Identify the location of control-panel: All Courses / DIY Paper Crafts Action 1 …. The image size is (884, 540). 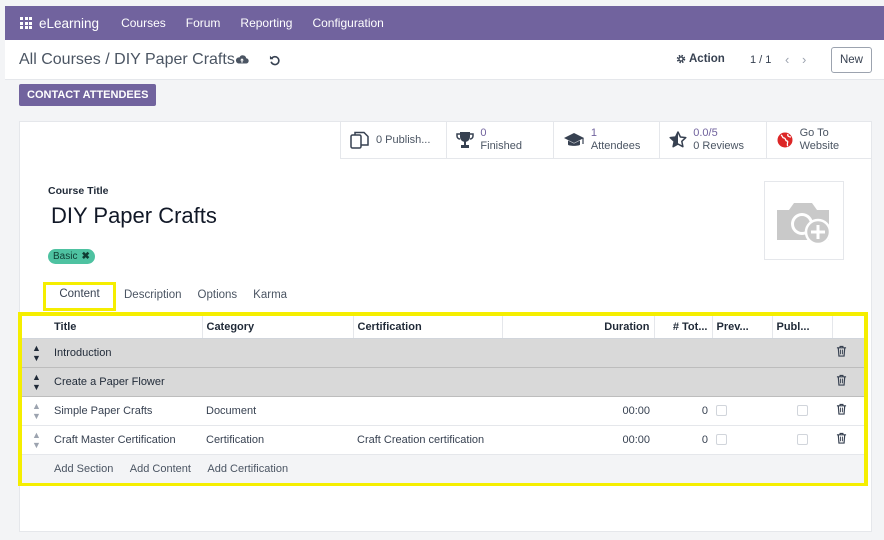
(444, 60).